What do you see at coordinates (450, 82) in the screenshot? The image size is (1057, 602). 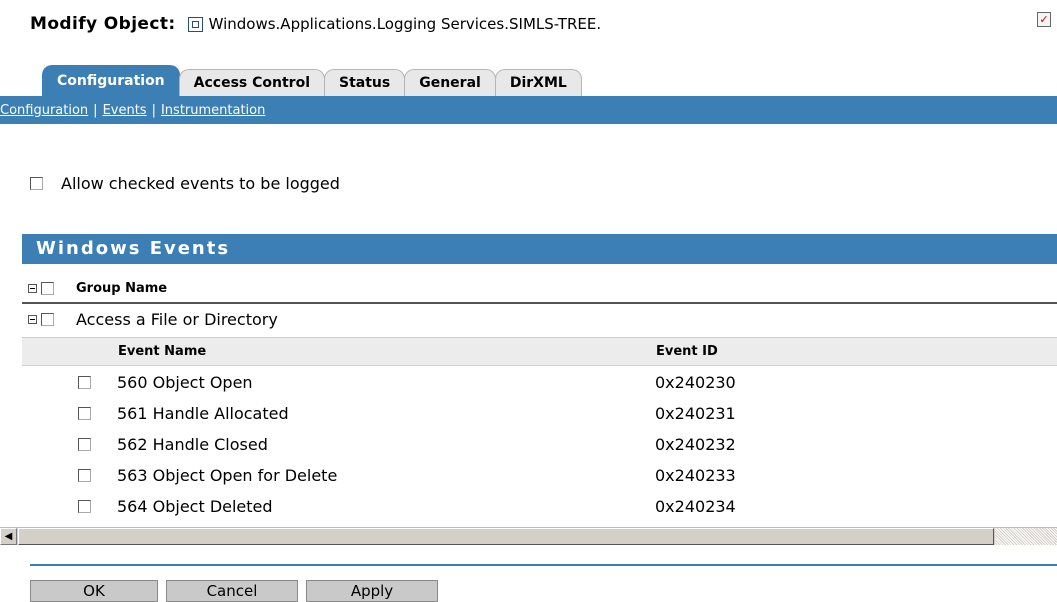 I see `tab-general: General` at bounding box center [450, 82].